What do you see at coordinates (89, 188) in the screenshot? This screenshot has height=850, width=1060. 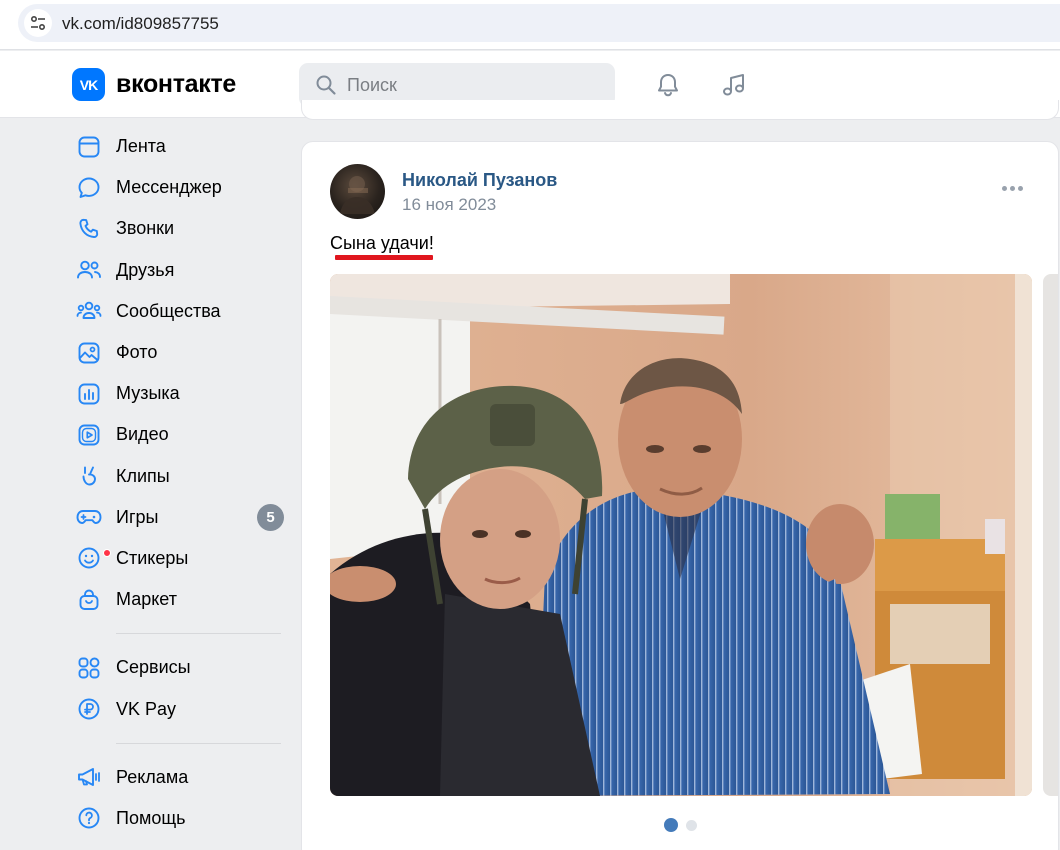 I see `messenger-icon` at bounding box center [89, 188].